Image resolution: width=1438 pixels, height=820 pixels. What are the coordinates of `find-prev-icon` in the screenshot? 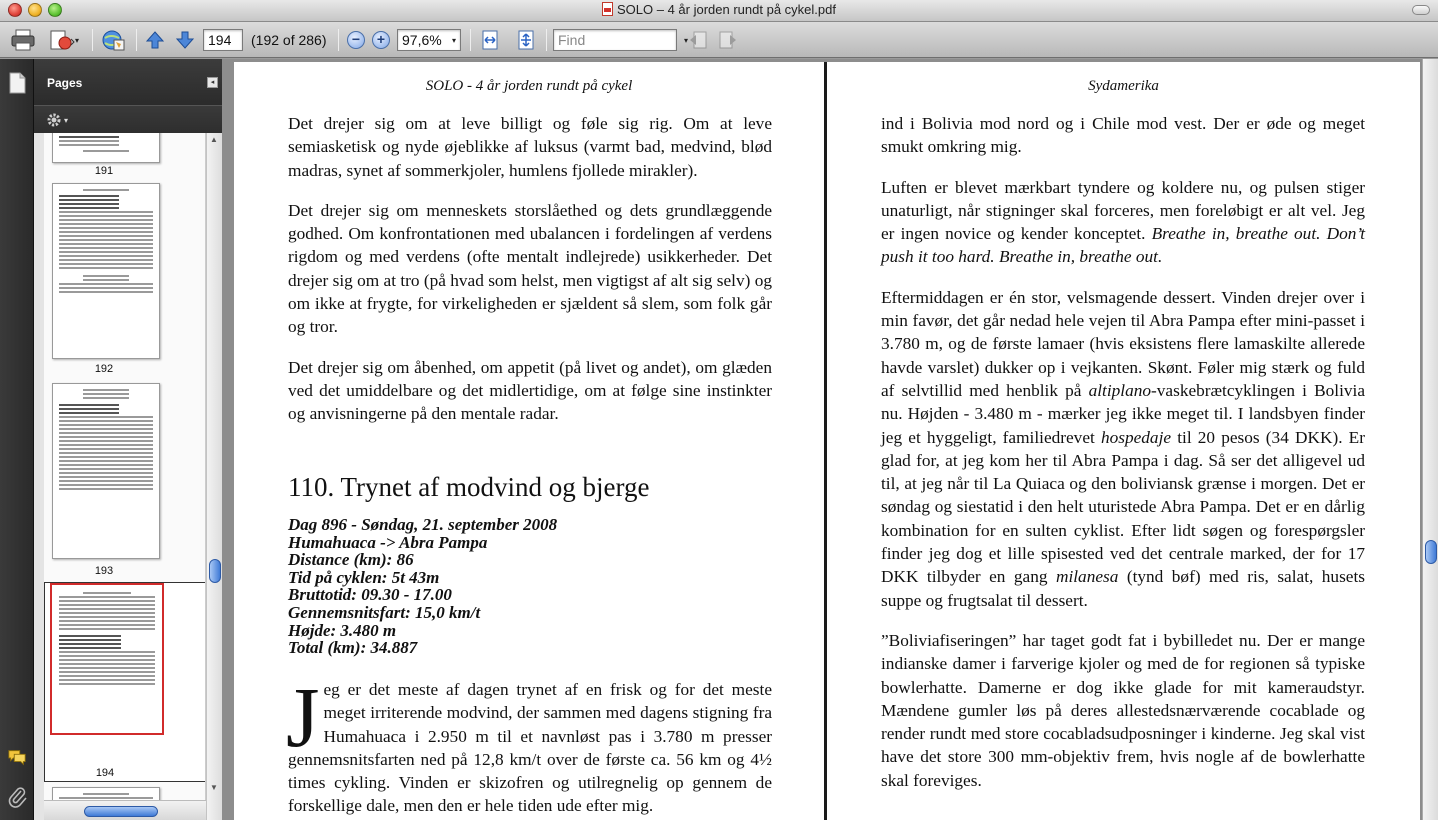 It's located at (698, 40).